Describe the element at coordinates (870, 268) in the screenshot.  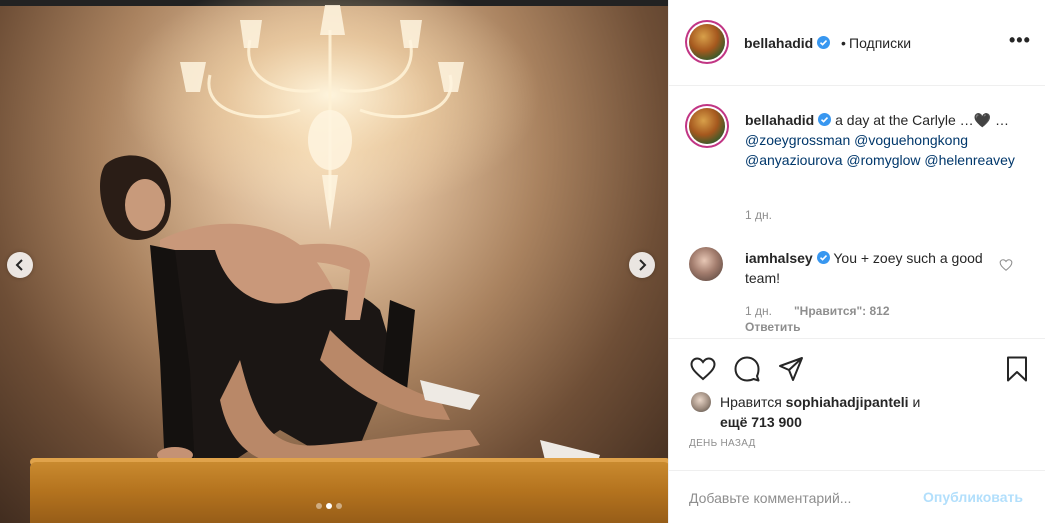
I see `comment-text: iamhalsey You + zoey such a good team!` at that location.